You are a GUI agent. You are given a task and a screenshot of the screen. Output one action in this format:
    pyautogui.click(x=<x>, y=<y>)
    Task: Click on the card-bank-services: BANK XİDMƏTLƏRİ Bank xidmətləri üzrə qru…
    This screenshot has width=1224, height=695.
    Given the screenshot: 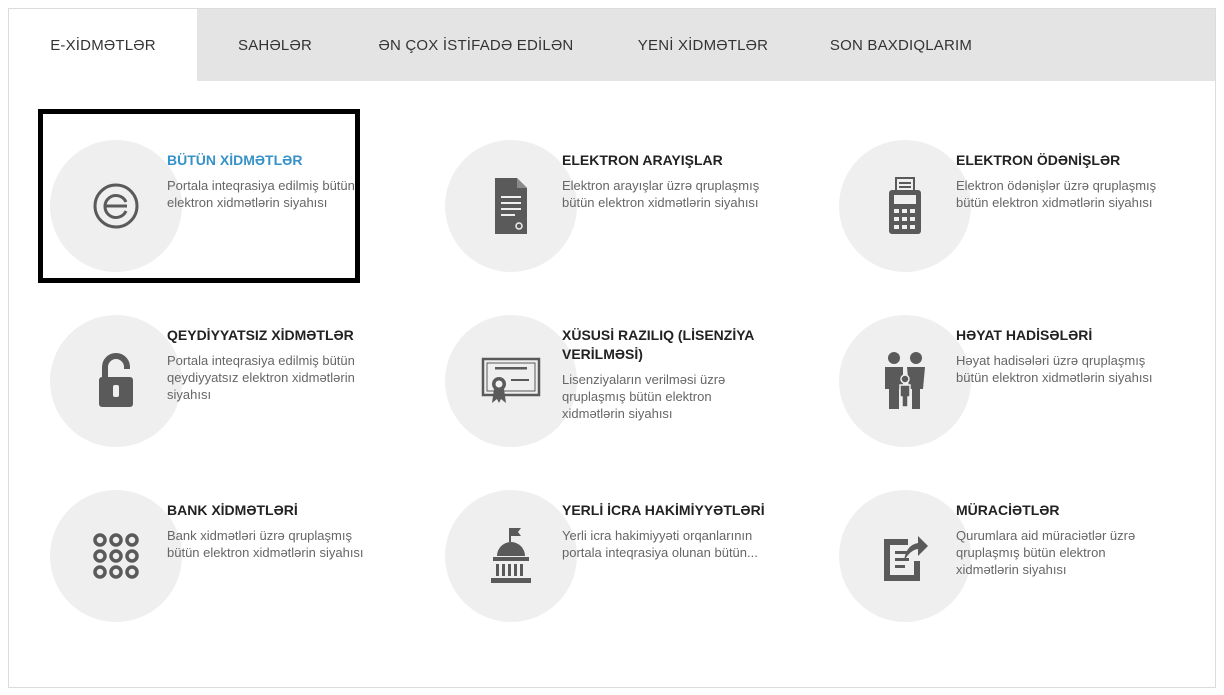 What is the action you would take?
    pyautogui.click(x=202, y=555)
    